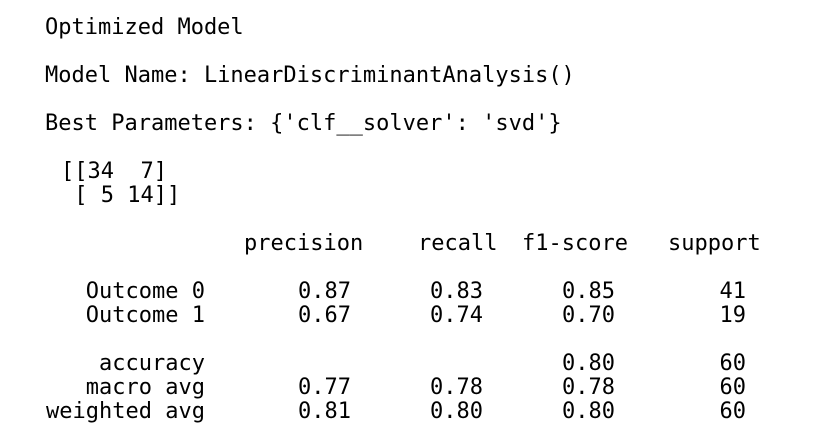 This screenshot has height=442, width=840. What do you see at coordinates (588, 315) in the screenshot?
I see `row-f1-outcome-1: 0.70` at bounding box center [588, 315].